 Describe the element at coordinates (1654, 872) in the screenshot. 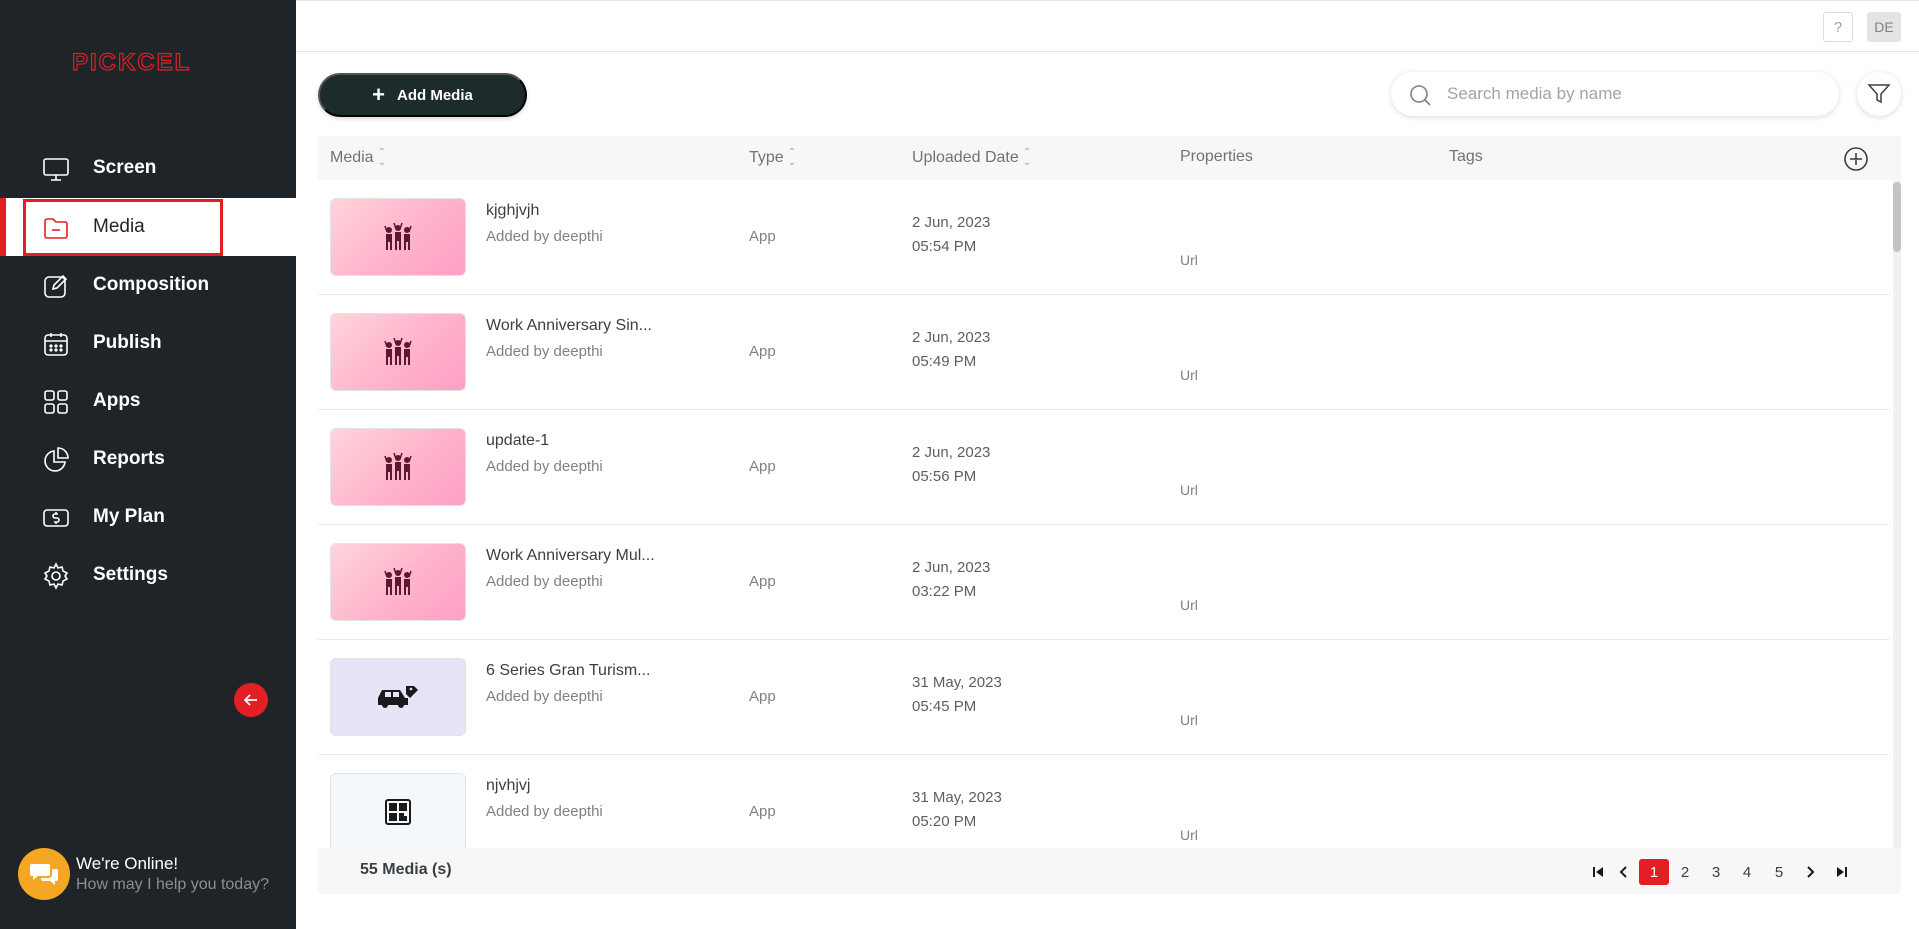

I see `page-1-button: 1` at that location.